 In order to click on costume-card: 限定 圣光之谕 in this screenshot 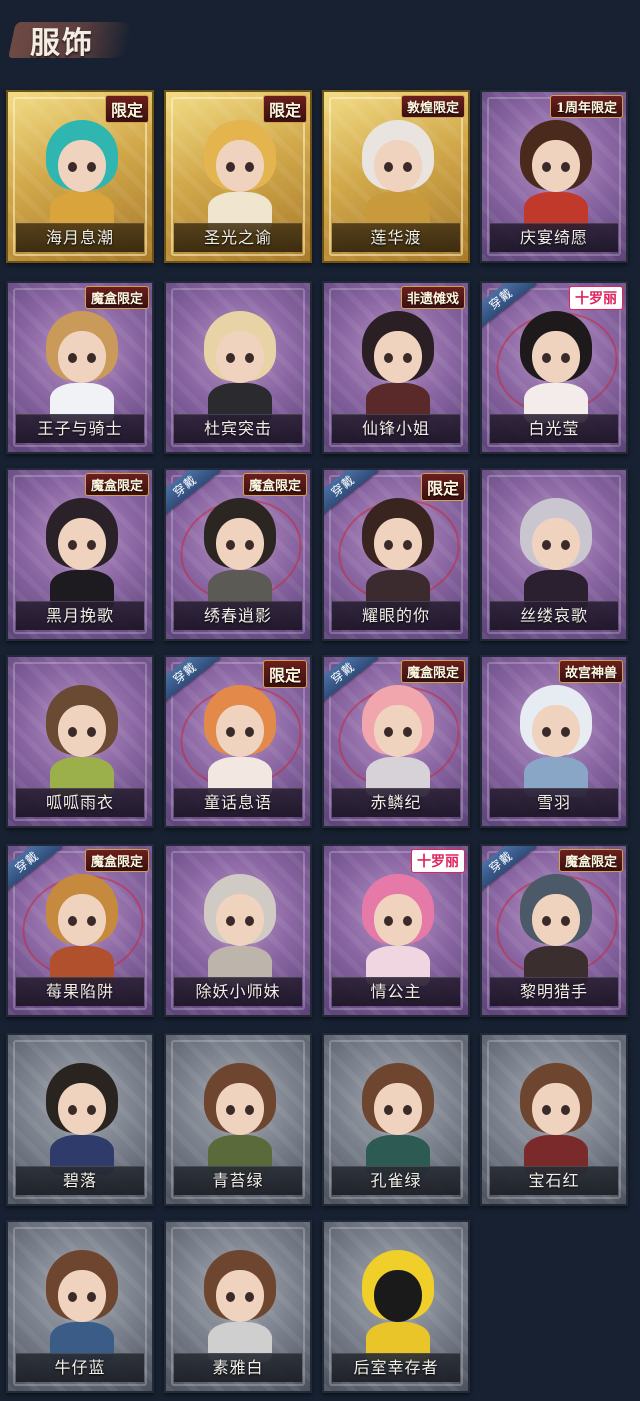, I will do `click(238, 176)`.